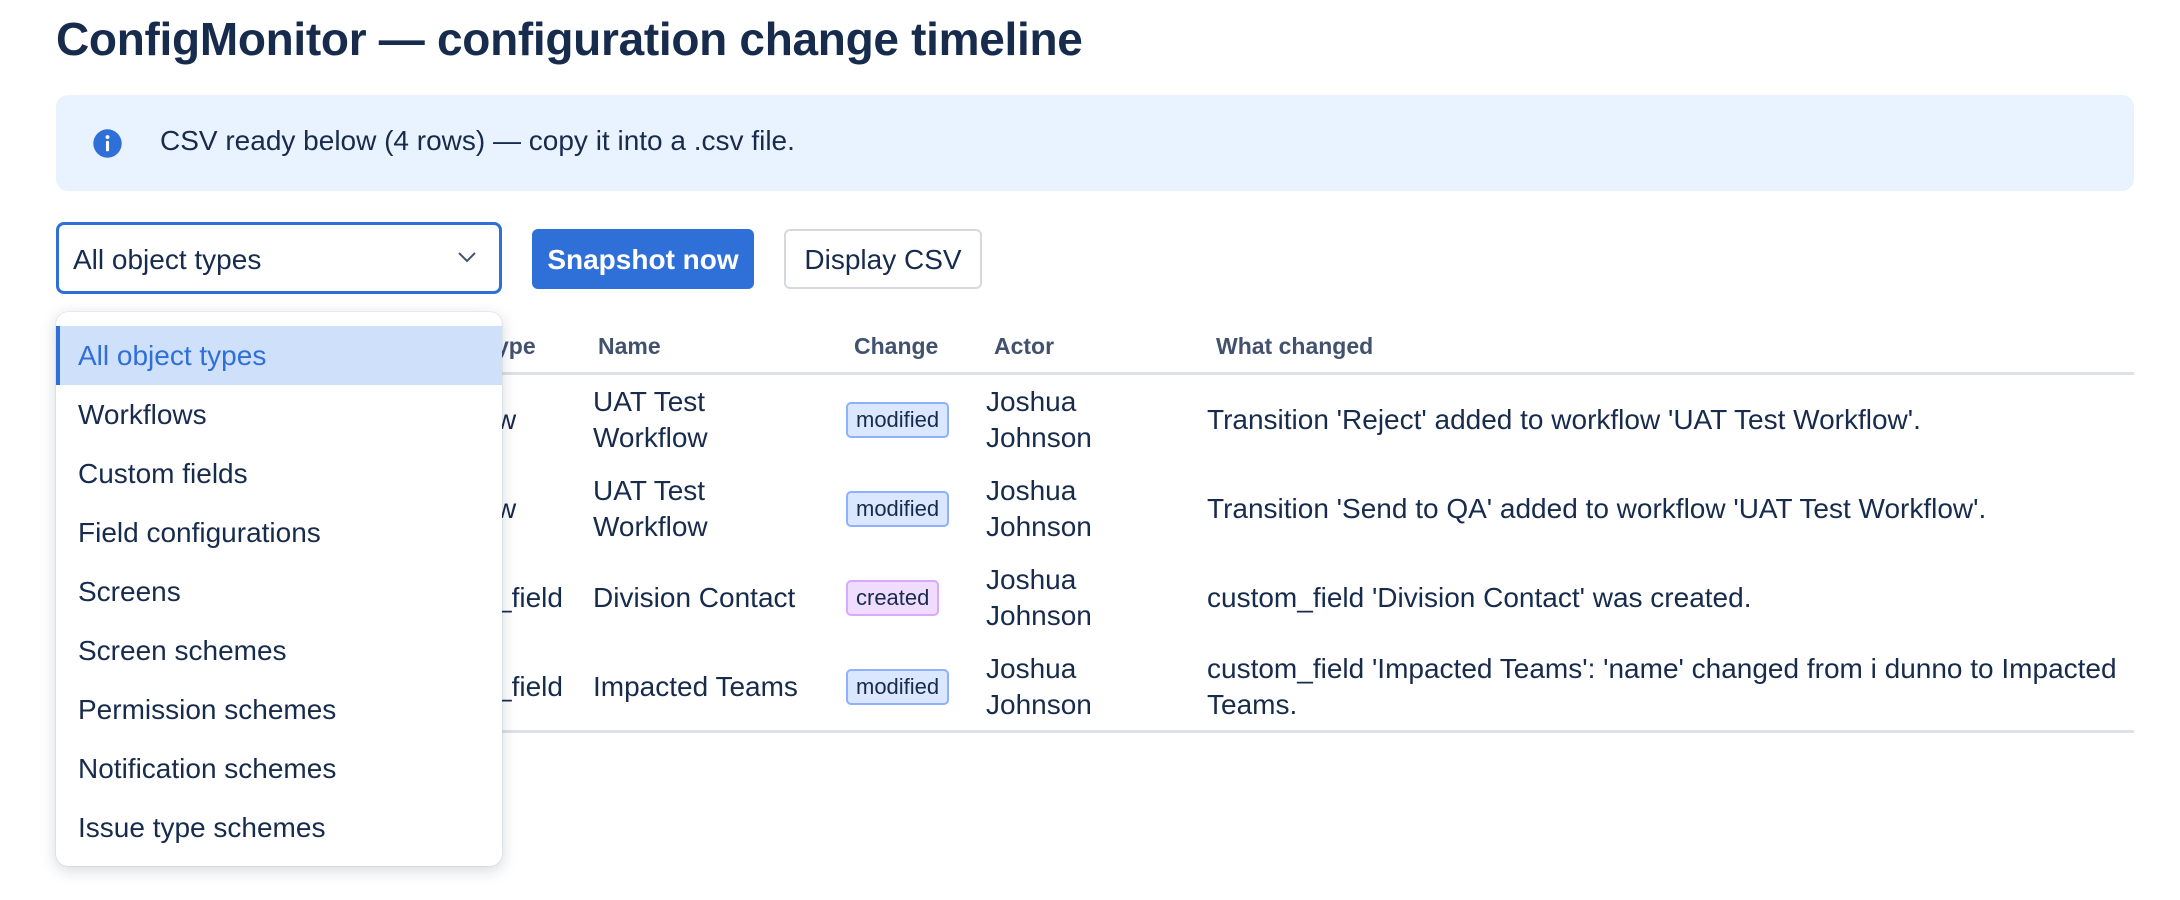  Describe the element at coordinates (279, 532) in the screenshot. I see `dropdown-option-field-configurations: Field configurations` at that location.